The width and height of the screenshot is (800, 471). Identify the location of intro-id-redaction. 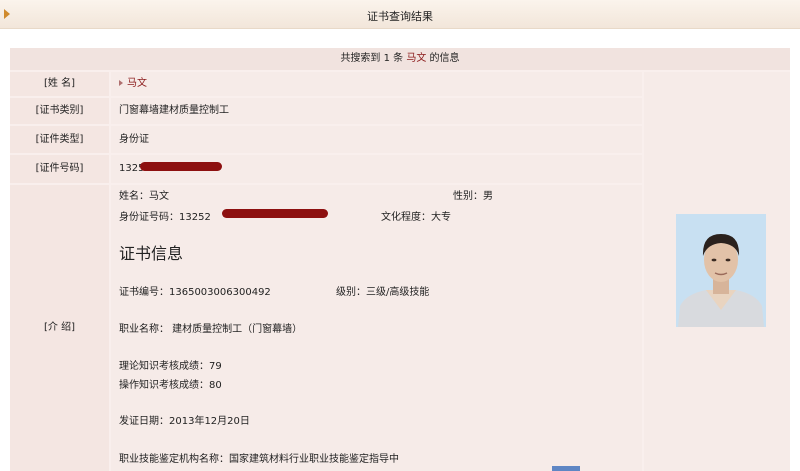
(275, 213).